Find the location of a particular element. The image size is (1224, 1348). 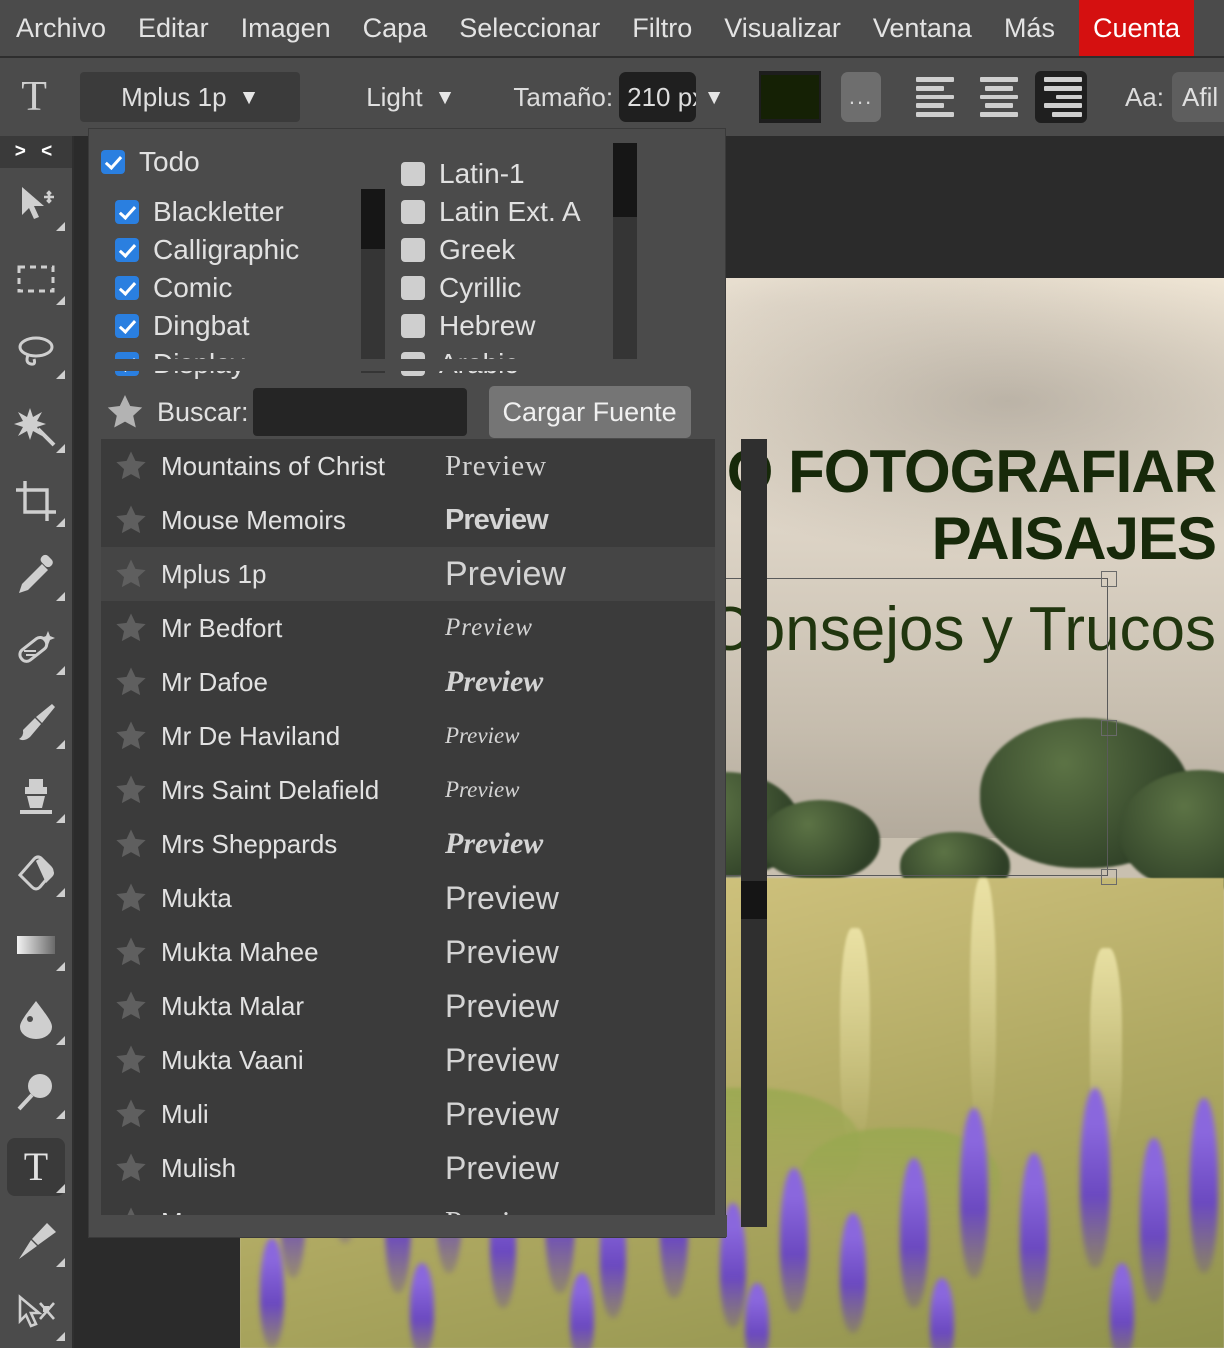

font-style-dropdown: Light ▼ is located at coordinates (410, 97).